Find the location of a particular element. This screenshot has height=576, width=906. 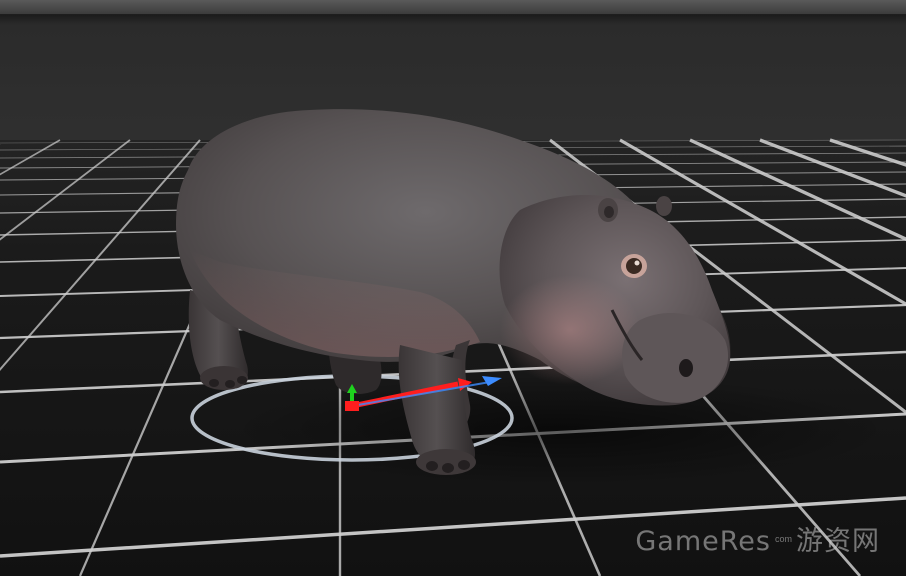

watermark: GameRes com 游资网 is located at coordinates (757, 538).